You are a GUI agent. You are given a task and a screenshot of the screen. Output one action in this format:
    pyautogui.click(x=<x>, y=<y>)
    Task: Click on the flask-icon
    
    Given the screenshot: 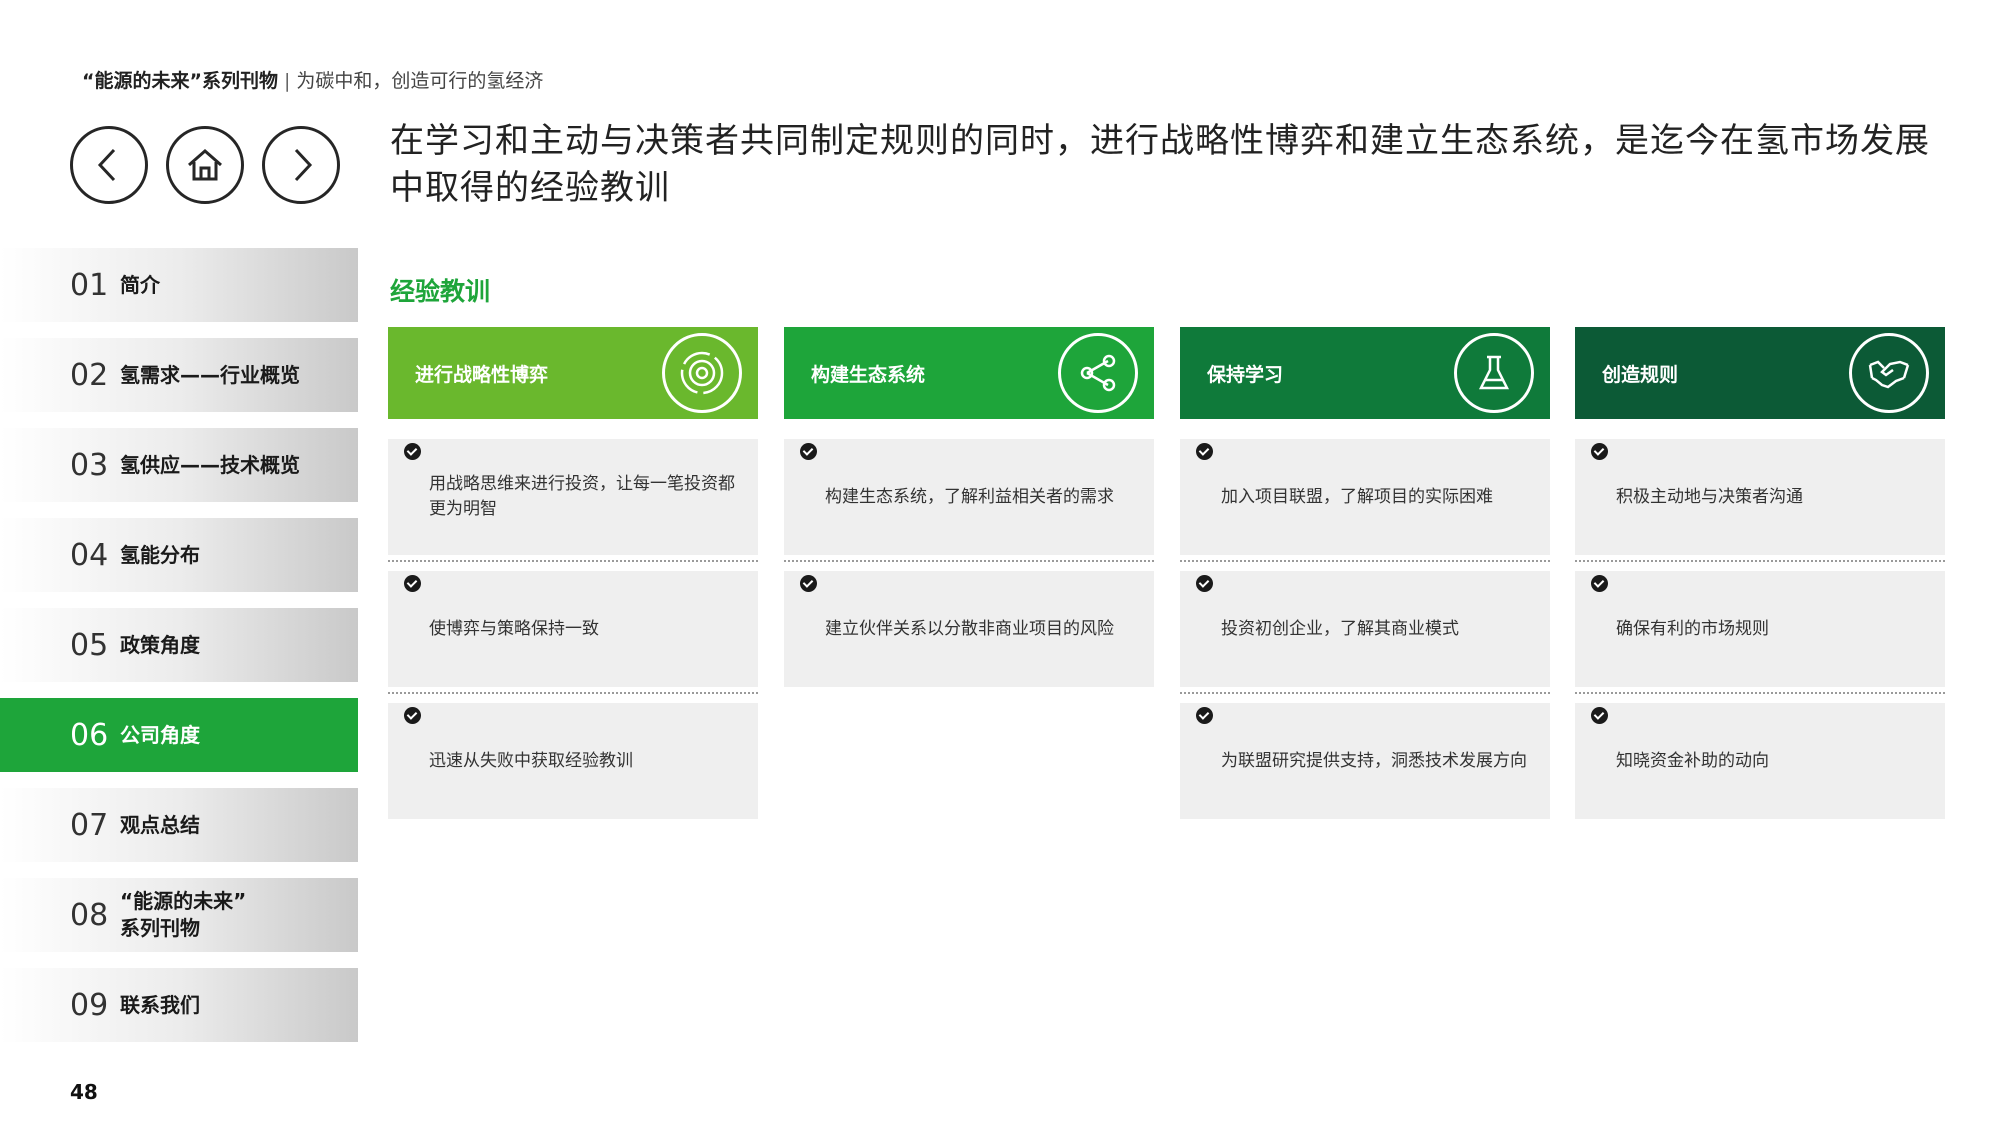 What is the action you would take?
    pyautogui.click(x=1494, y=373)
    